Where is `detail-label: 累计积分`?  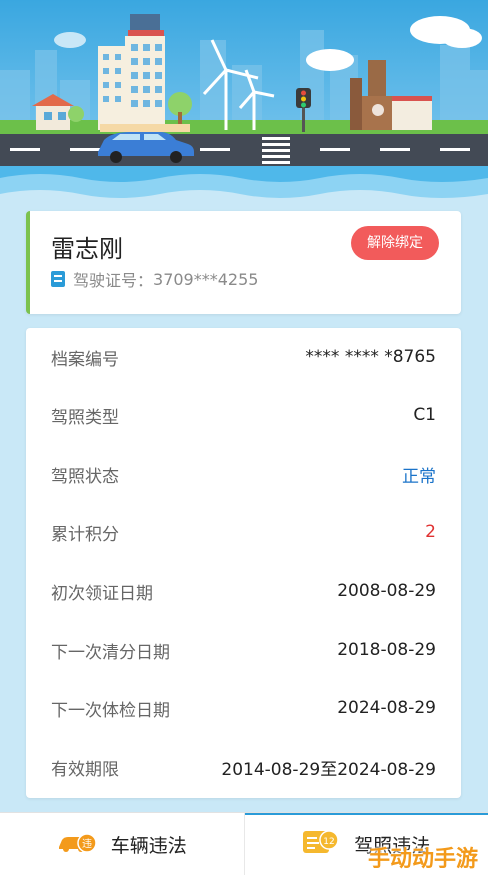
detail-label: 累计积分 is located at coordinates (85, 532).